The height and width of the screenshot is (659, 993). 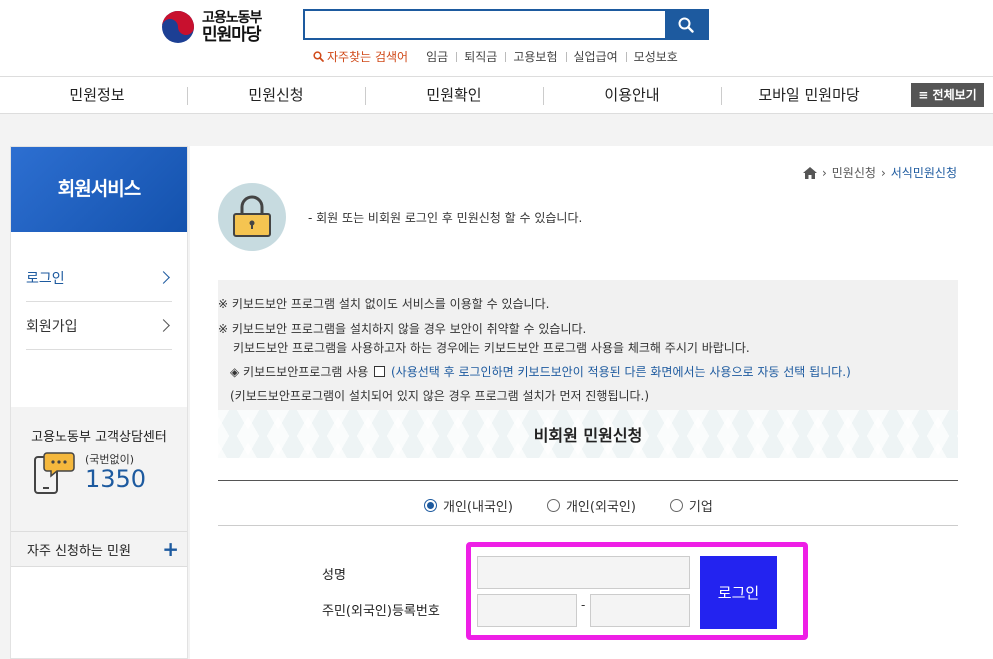 What do you see at coordinates (384, 304) in the screenshot?
I see `kb-info-line: ※ 키보드보안 프로그램 설치 없이도 서비스를 이용할 수 있습니다.` at bounding box center [384, 304].